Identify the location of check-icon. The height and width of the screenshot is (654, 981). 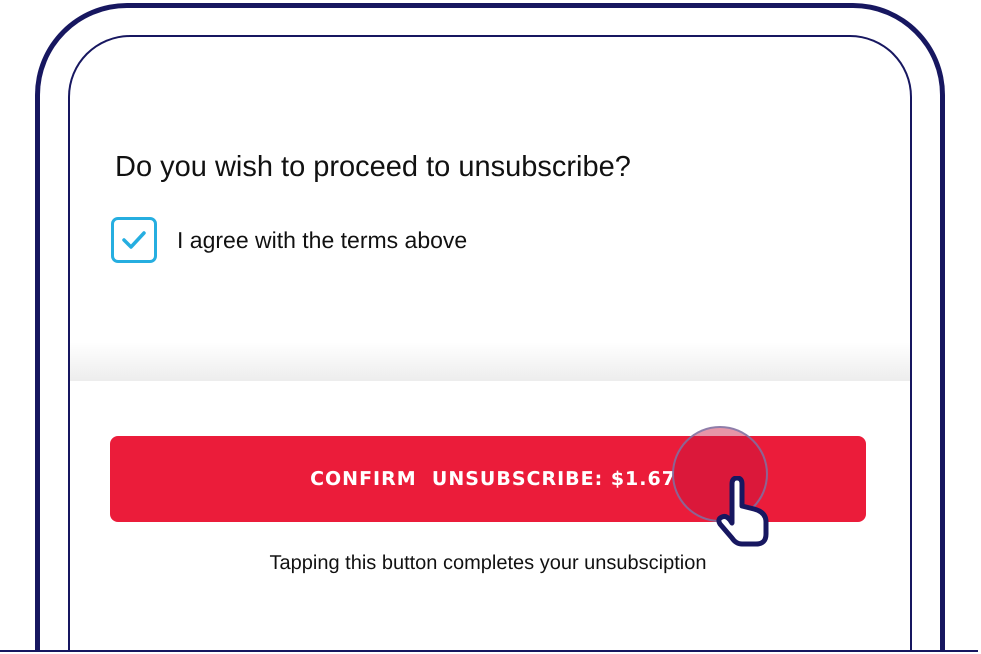
(134, 240).